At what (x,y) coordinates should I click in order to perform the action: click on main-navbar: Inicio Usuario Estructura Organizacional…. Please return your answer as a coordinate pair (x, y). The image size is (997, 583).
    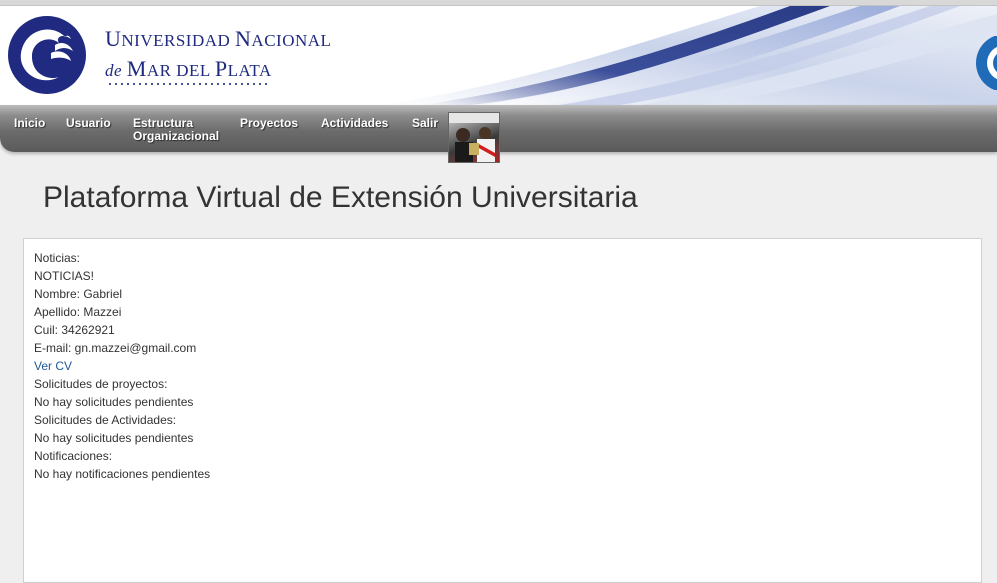
    Looking at the image, I should click on (498, 134).